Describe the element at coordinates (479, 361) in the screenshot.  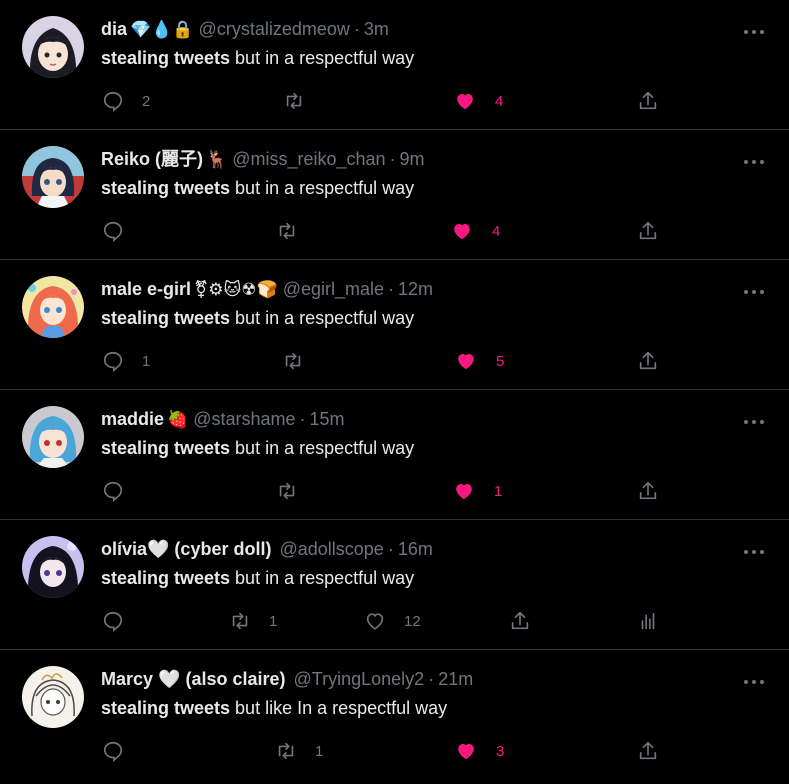
I see `like-button: 5` at that location.